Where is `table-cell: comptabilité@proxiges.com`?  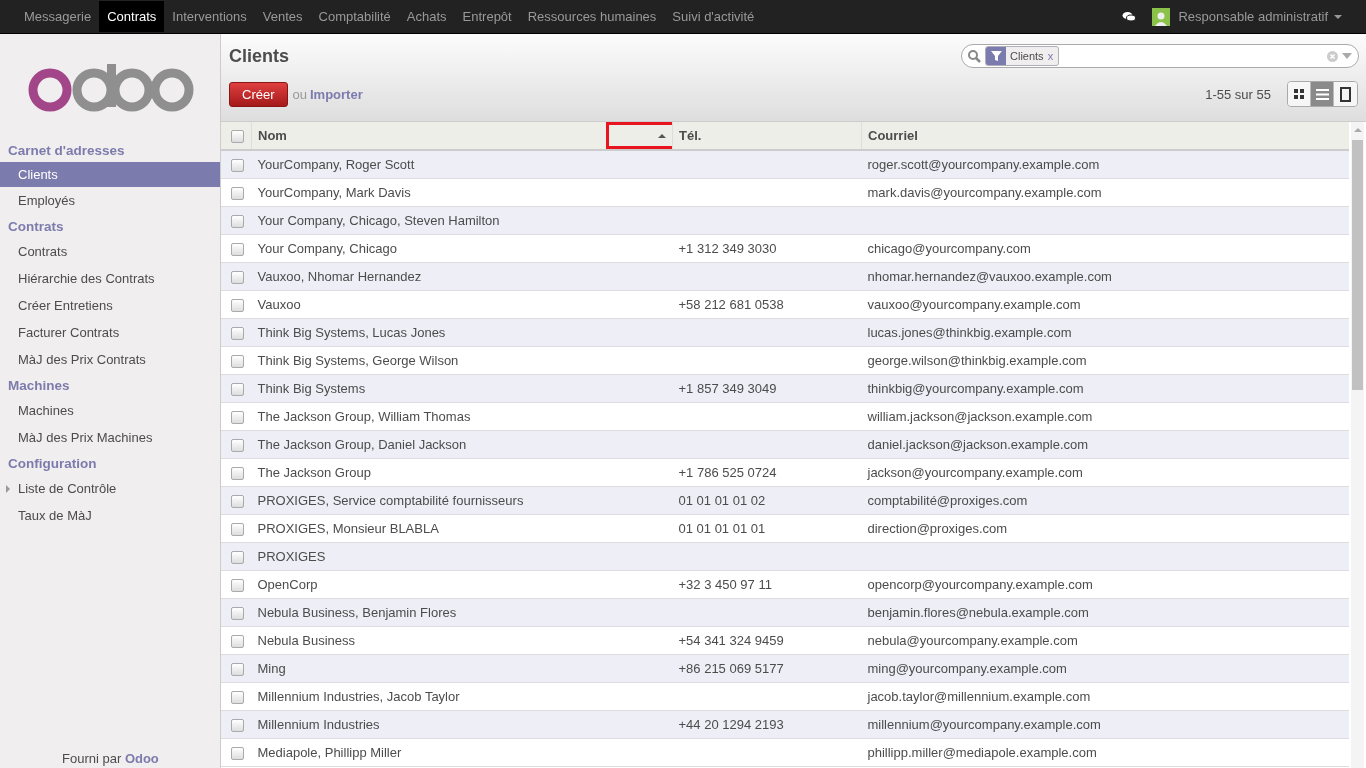
table-cell: comptabilité@proxiges.com is located at coordinates (947, 500).